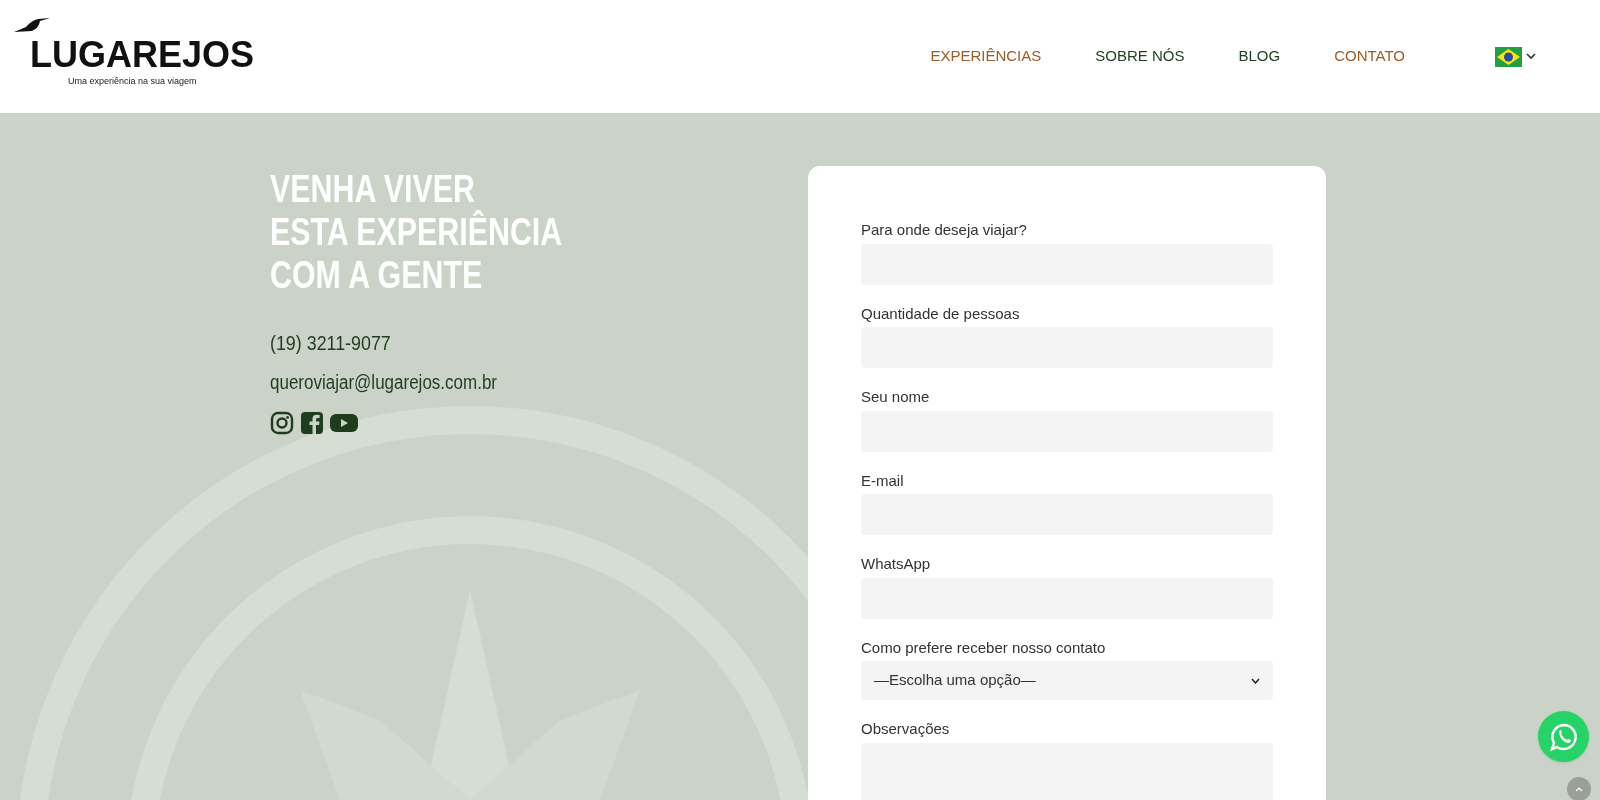 This screenshot has height=800, width=1600. Describe the element at coordinates (344, 422) in the screenshot. I see `youtube-icon` at that location.